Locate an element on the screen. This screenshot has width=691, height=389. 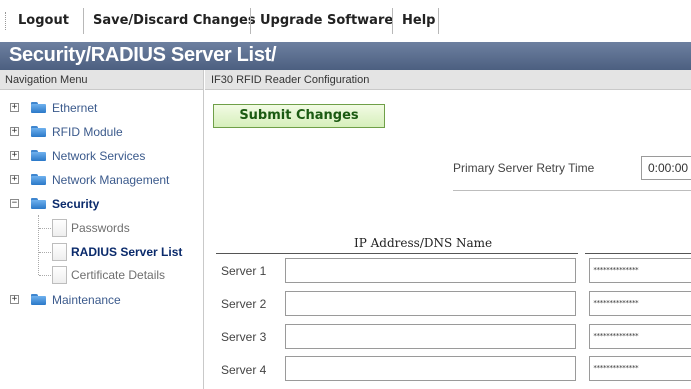
nav-item-label: Maintenance is located at coordinates (86, 300).